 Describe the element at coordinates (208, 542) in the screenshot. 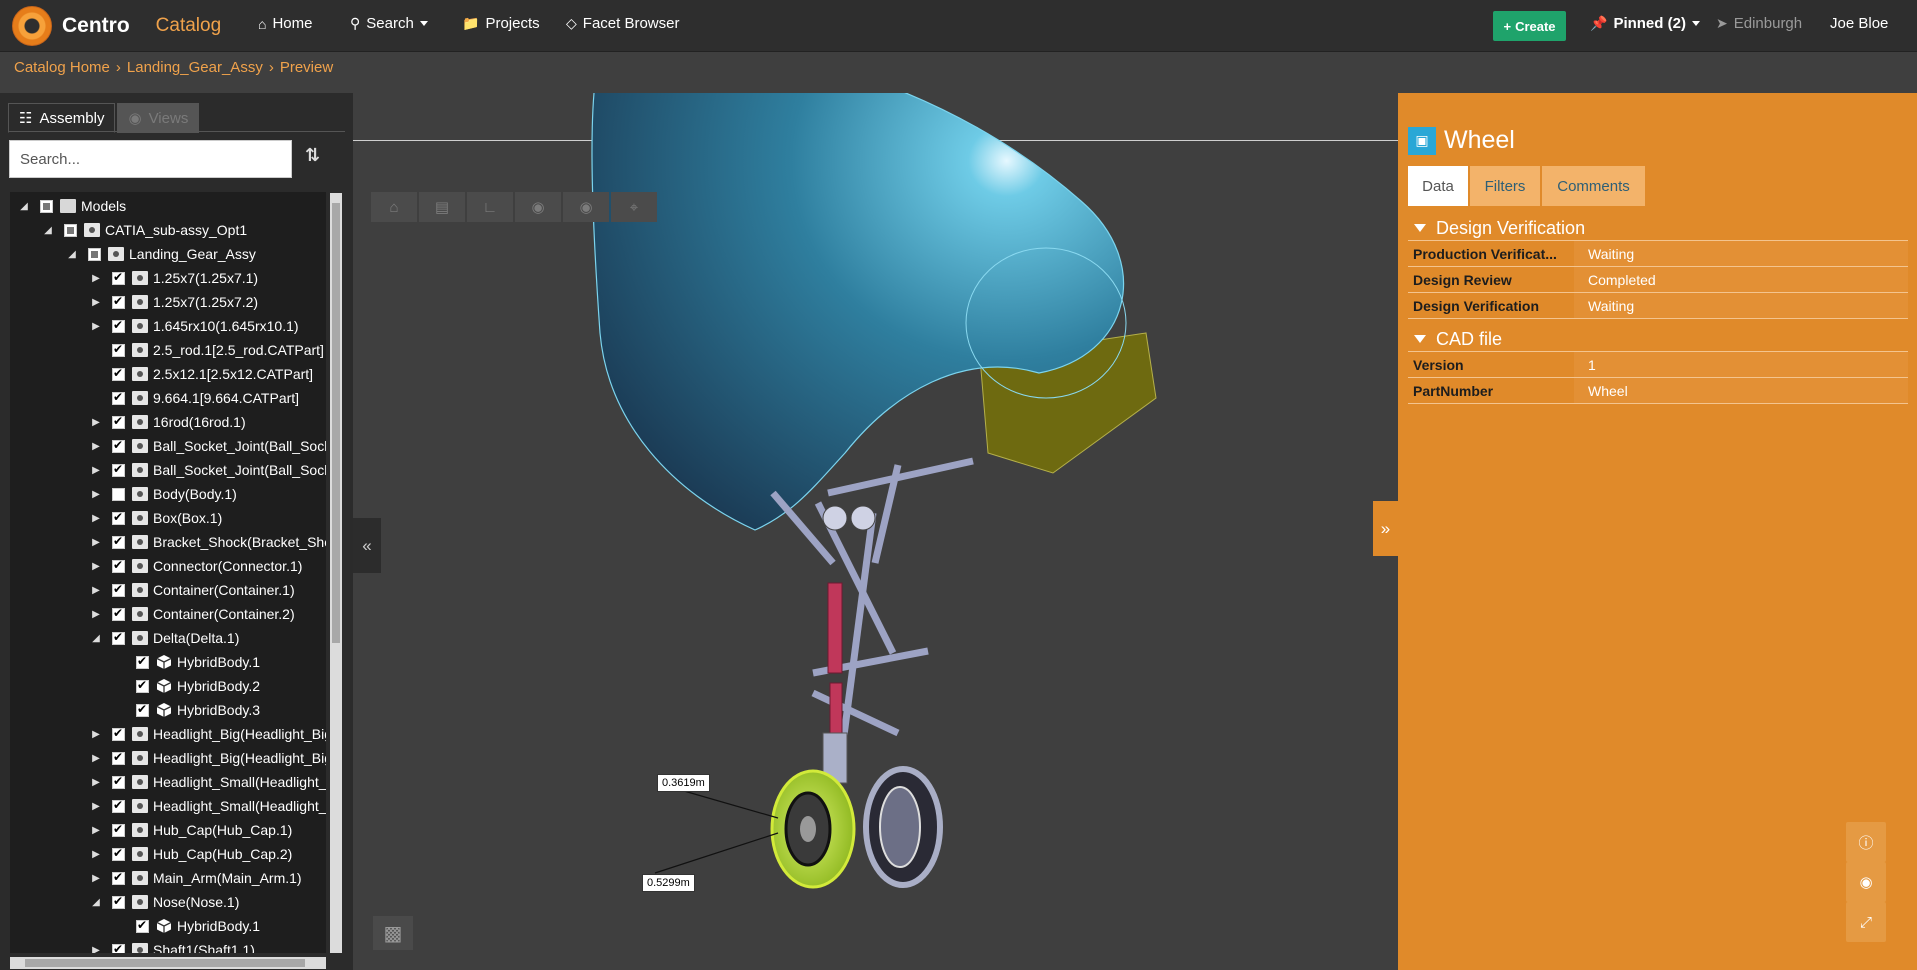

I see `tree-node: ▶ Bracket_Shock(Bracket_Shock.1)` at that location.